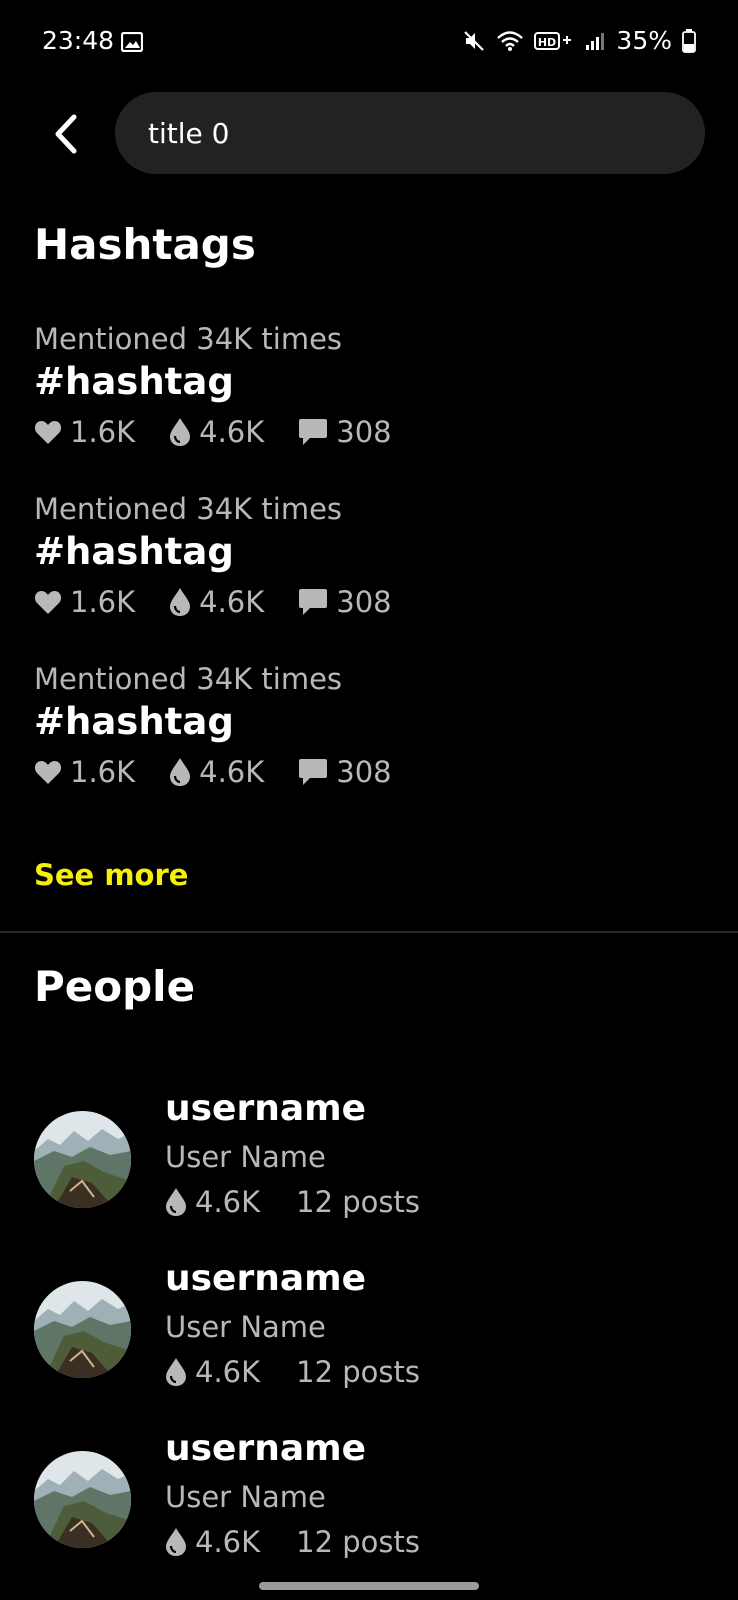 The height and width of the screenshot is (1600, 738). I want to click on chevron-left-icon, so click(66, 134).